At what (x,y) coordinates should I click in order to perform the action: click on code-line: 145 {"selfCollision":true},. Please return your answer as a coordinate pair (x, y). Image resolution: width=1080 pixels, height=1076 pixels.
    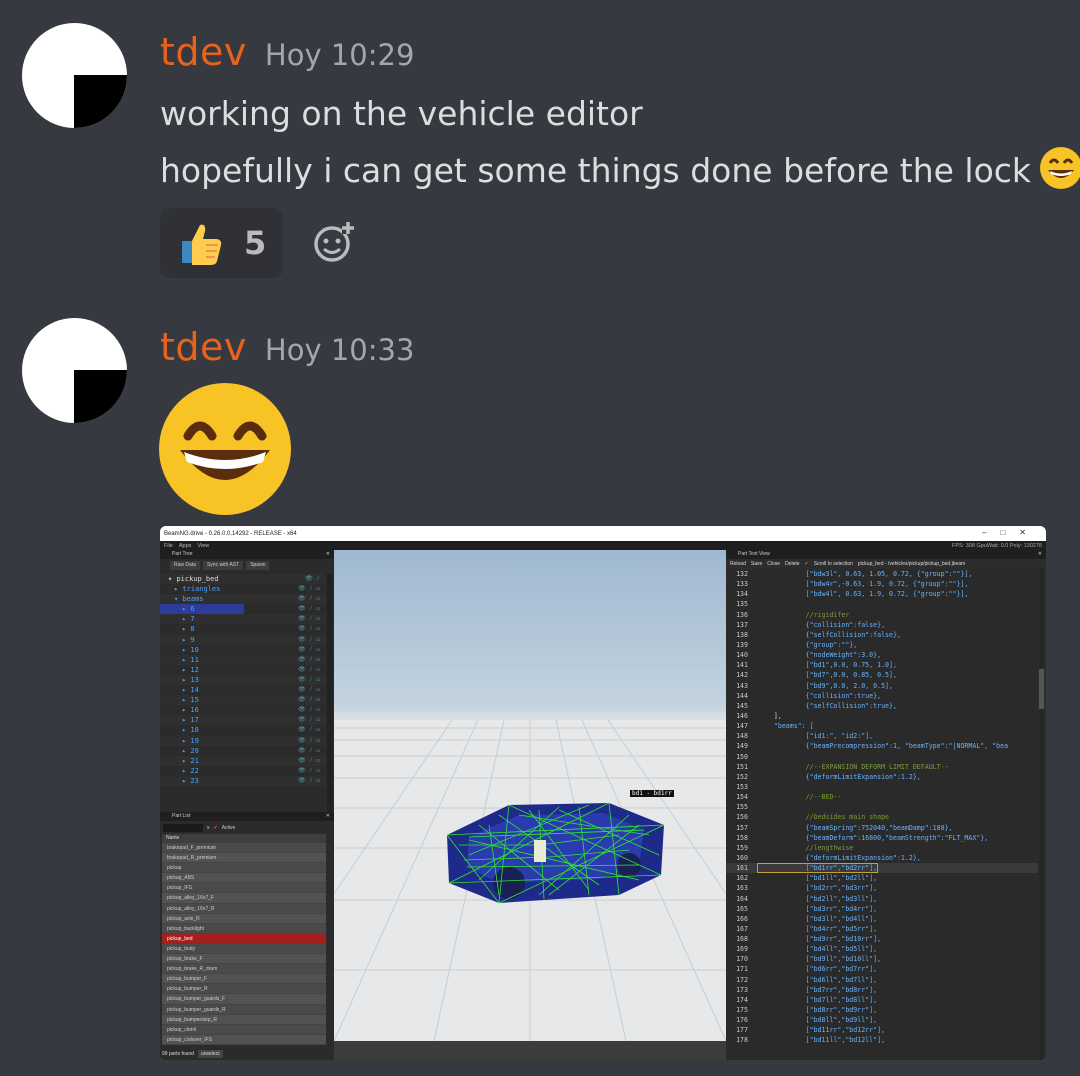
    Looking at the image, I should click on (882, 706).